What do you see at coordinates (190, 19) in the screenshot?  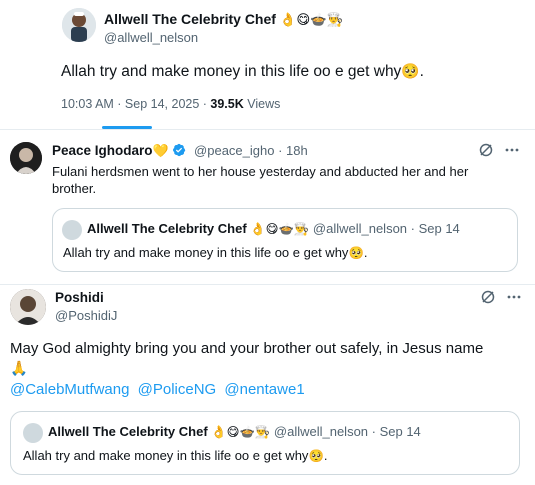 I see `author-name-text: Allwell The Celebrity Chef` at bounding box center [190, 19].